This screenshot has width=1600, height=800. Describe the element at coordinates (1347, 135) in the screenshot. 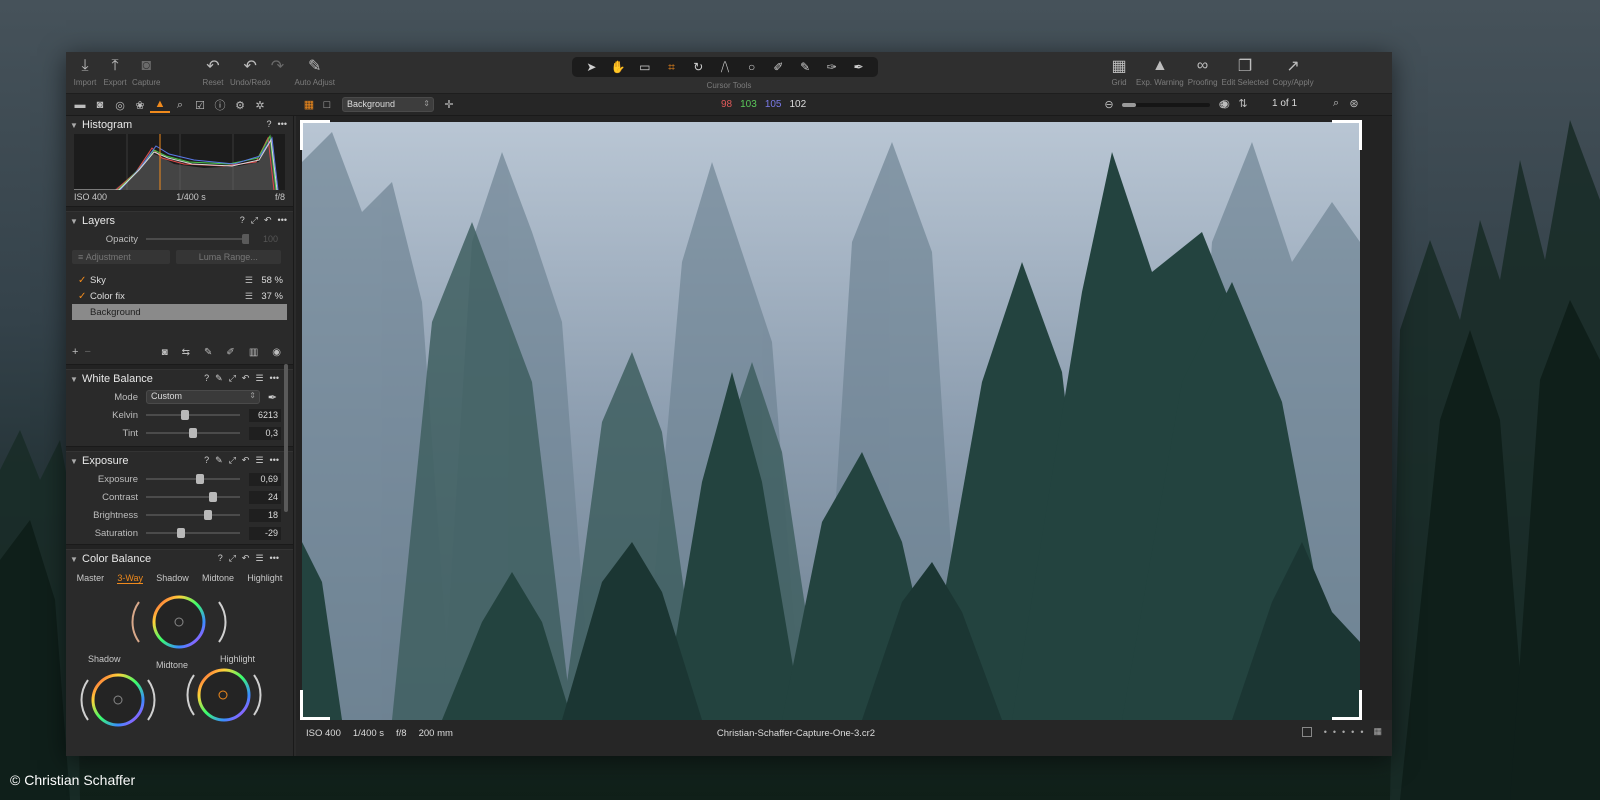

I see `crop-handle-top-right` at that location.